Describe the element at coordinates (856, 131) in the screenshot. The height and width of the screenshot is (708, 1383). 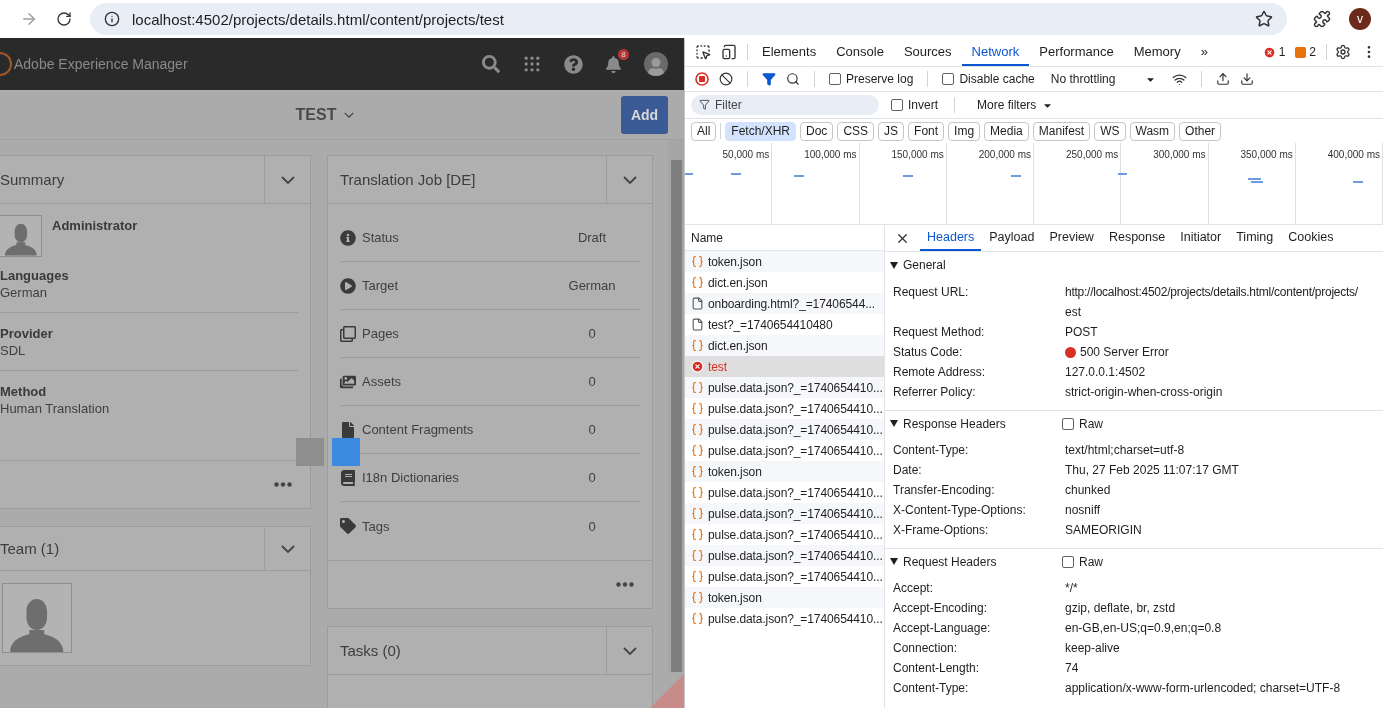
I see `type-filter-chip: CSS` at that location.